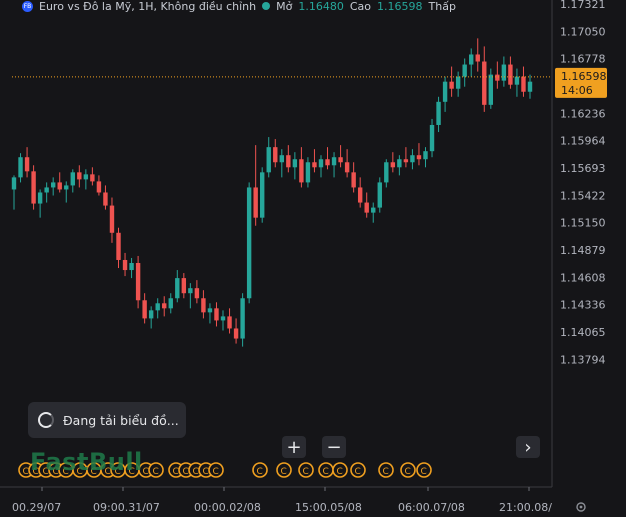 The width and height of the screenshot is (626, 517). Describe the element at coordinates (294, 447) in the screenshot. I see `zoom-in-button: +` at that location.